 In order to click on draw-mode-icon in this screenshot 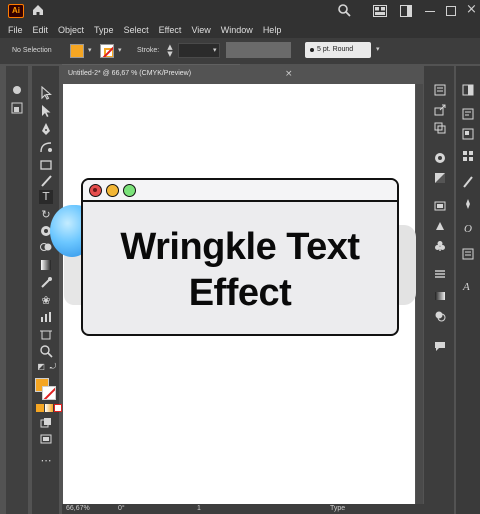, I will do `click(46, 423)`.